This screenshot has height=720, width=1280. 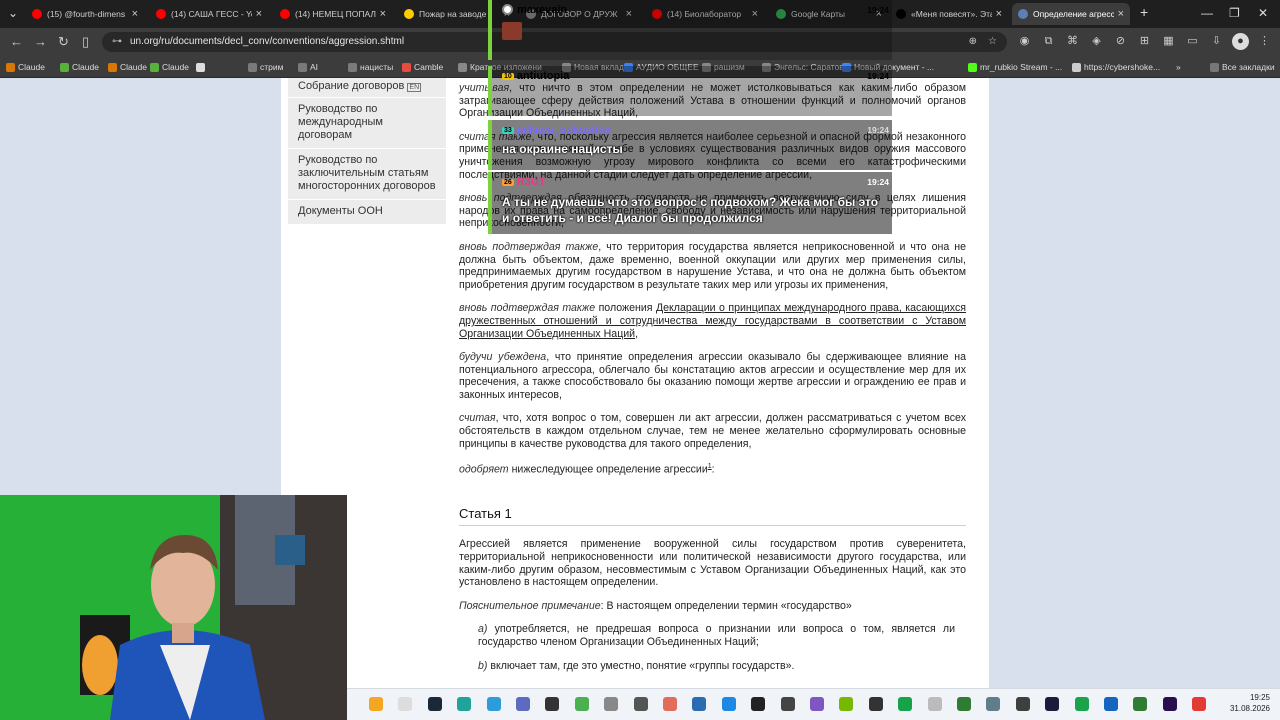 What do you see at coordinates (405, 704) in the screenshot?
I see `file-icon` at bounding box center [405, 704].